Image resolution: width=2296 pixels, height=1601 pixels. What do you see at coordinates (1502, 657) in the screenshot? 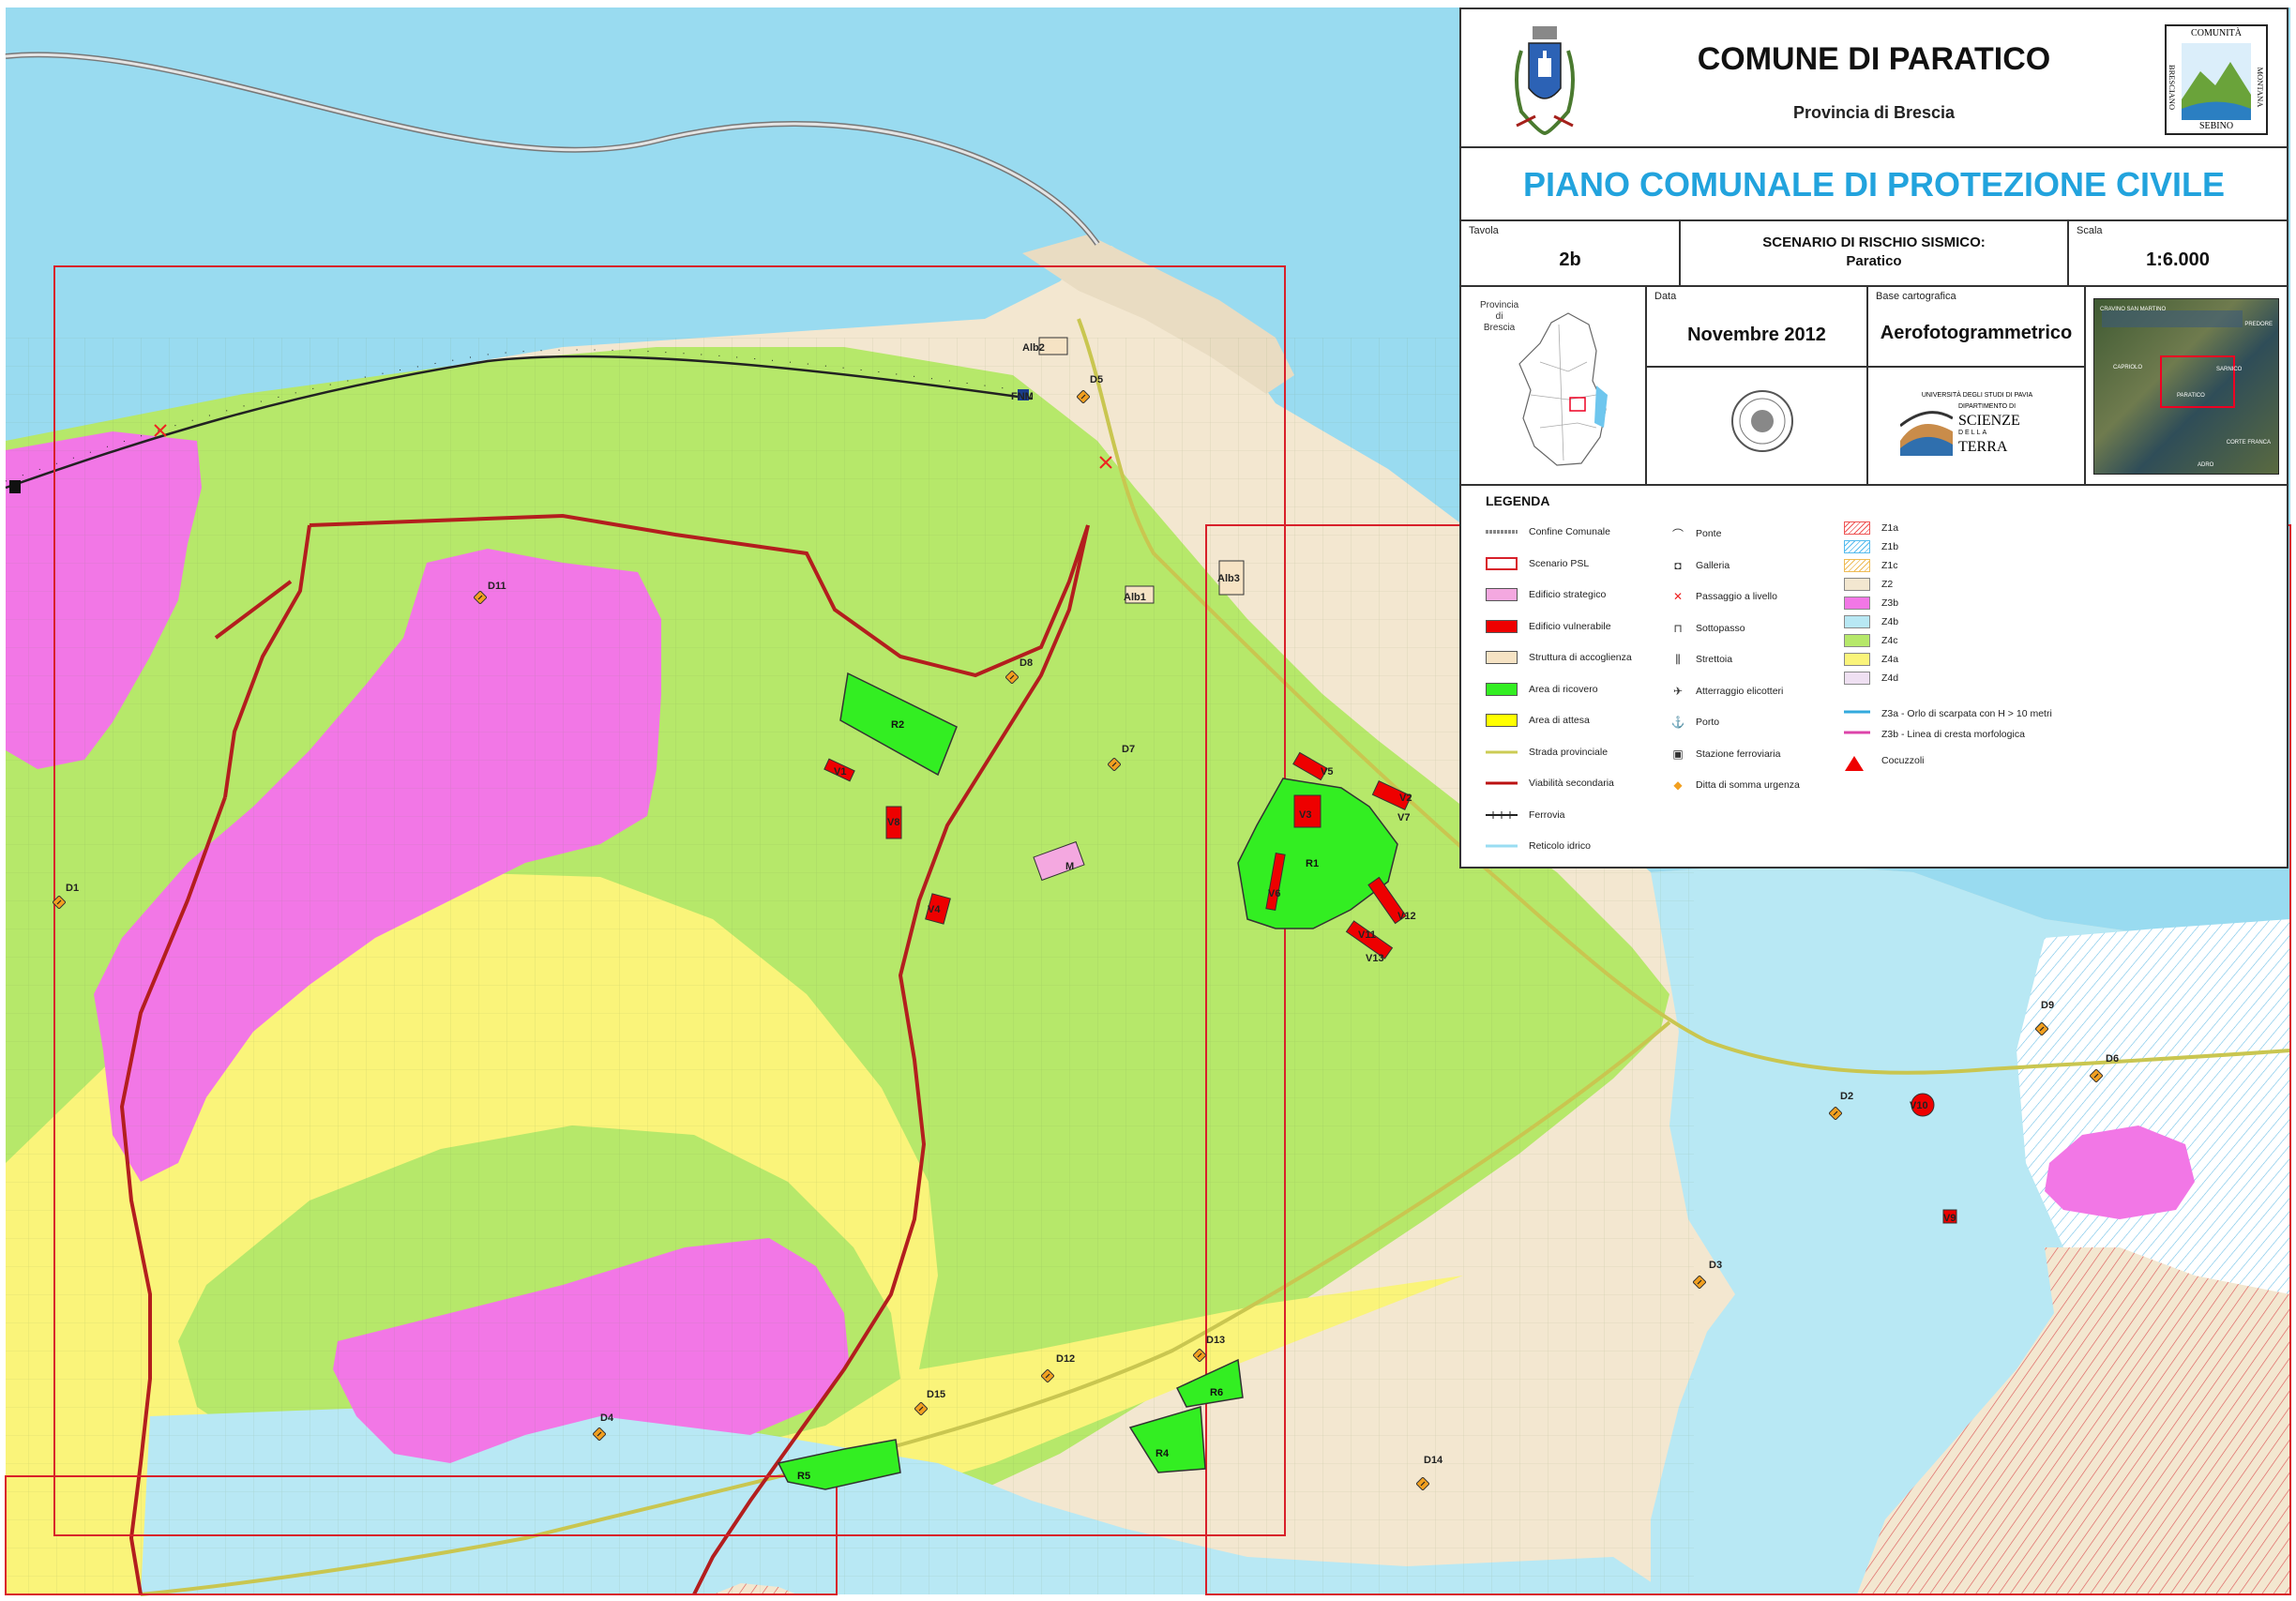
I see `struttura-di-accoglienza-swatch` at bounding box center [1502, 657].